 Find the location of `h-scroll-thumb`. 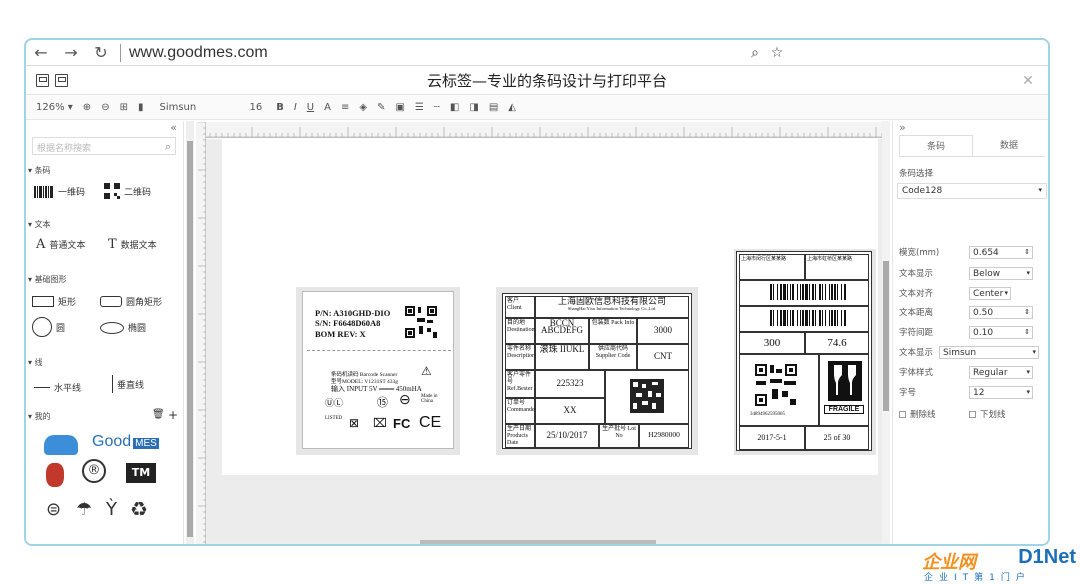

h-scroll-thumb is located at coordinates (538, 542).